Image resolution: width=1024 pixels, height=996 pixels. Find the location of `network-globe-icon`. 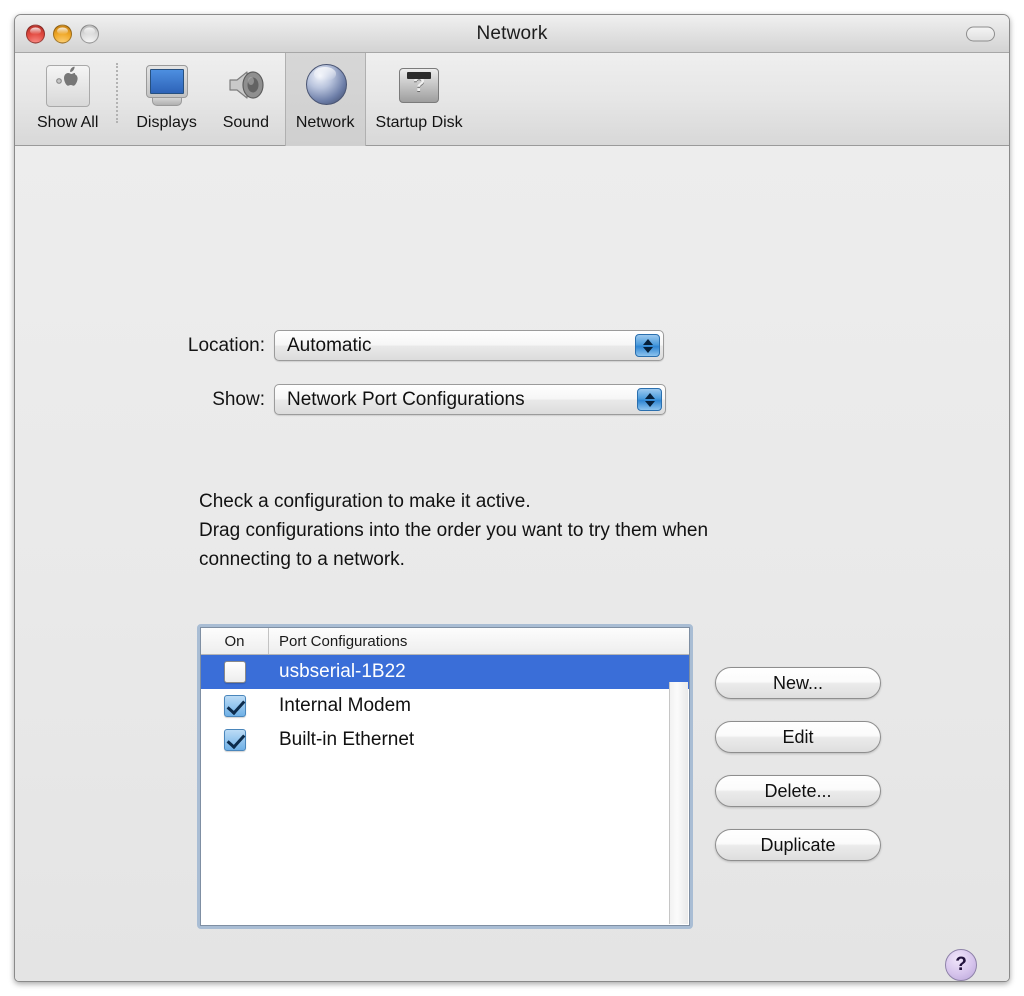

network-globe-icon is located at coordinates (325, 85).